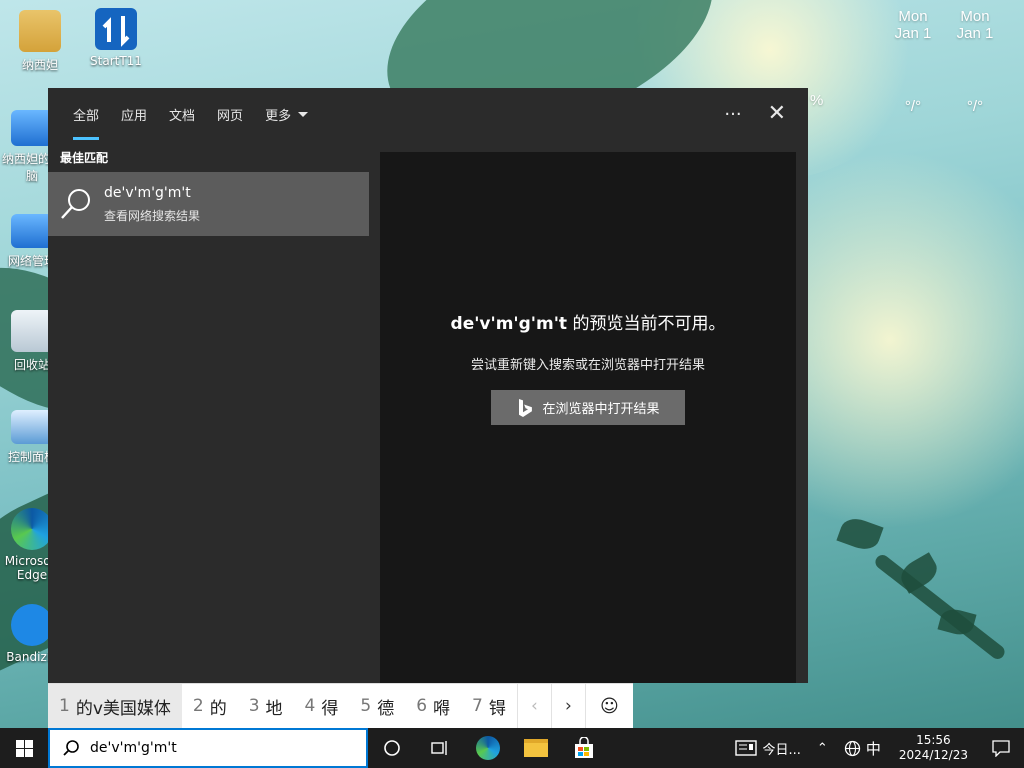  Describe the element at coordinates (254, 706) in the screenshot. I see `candidate-number: 3` at that location.